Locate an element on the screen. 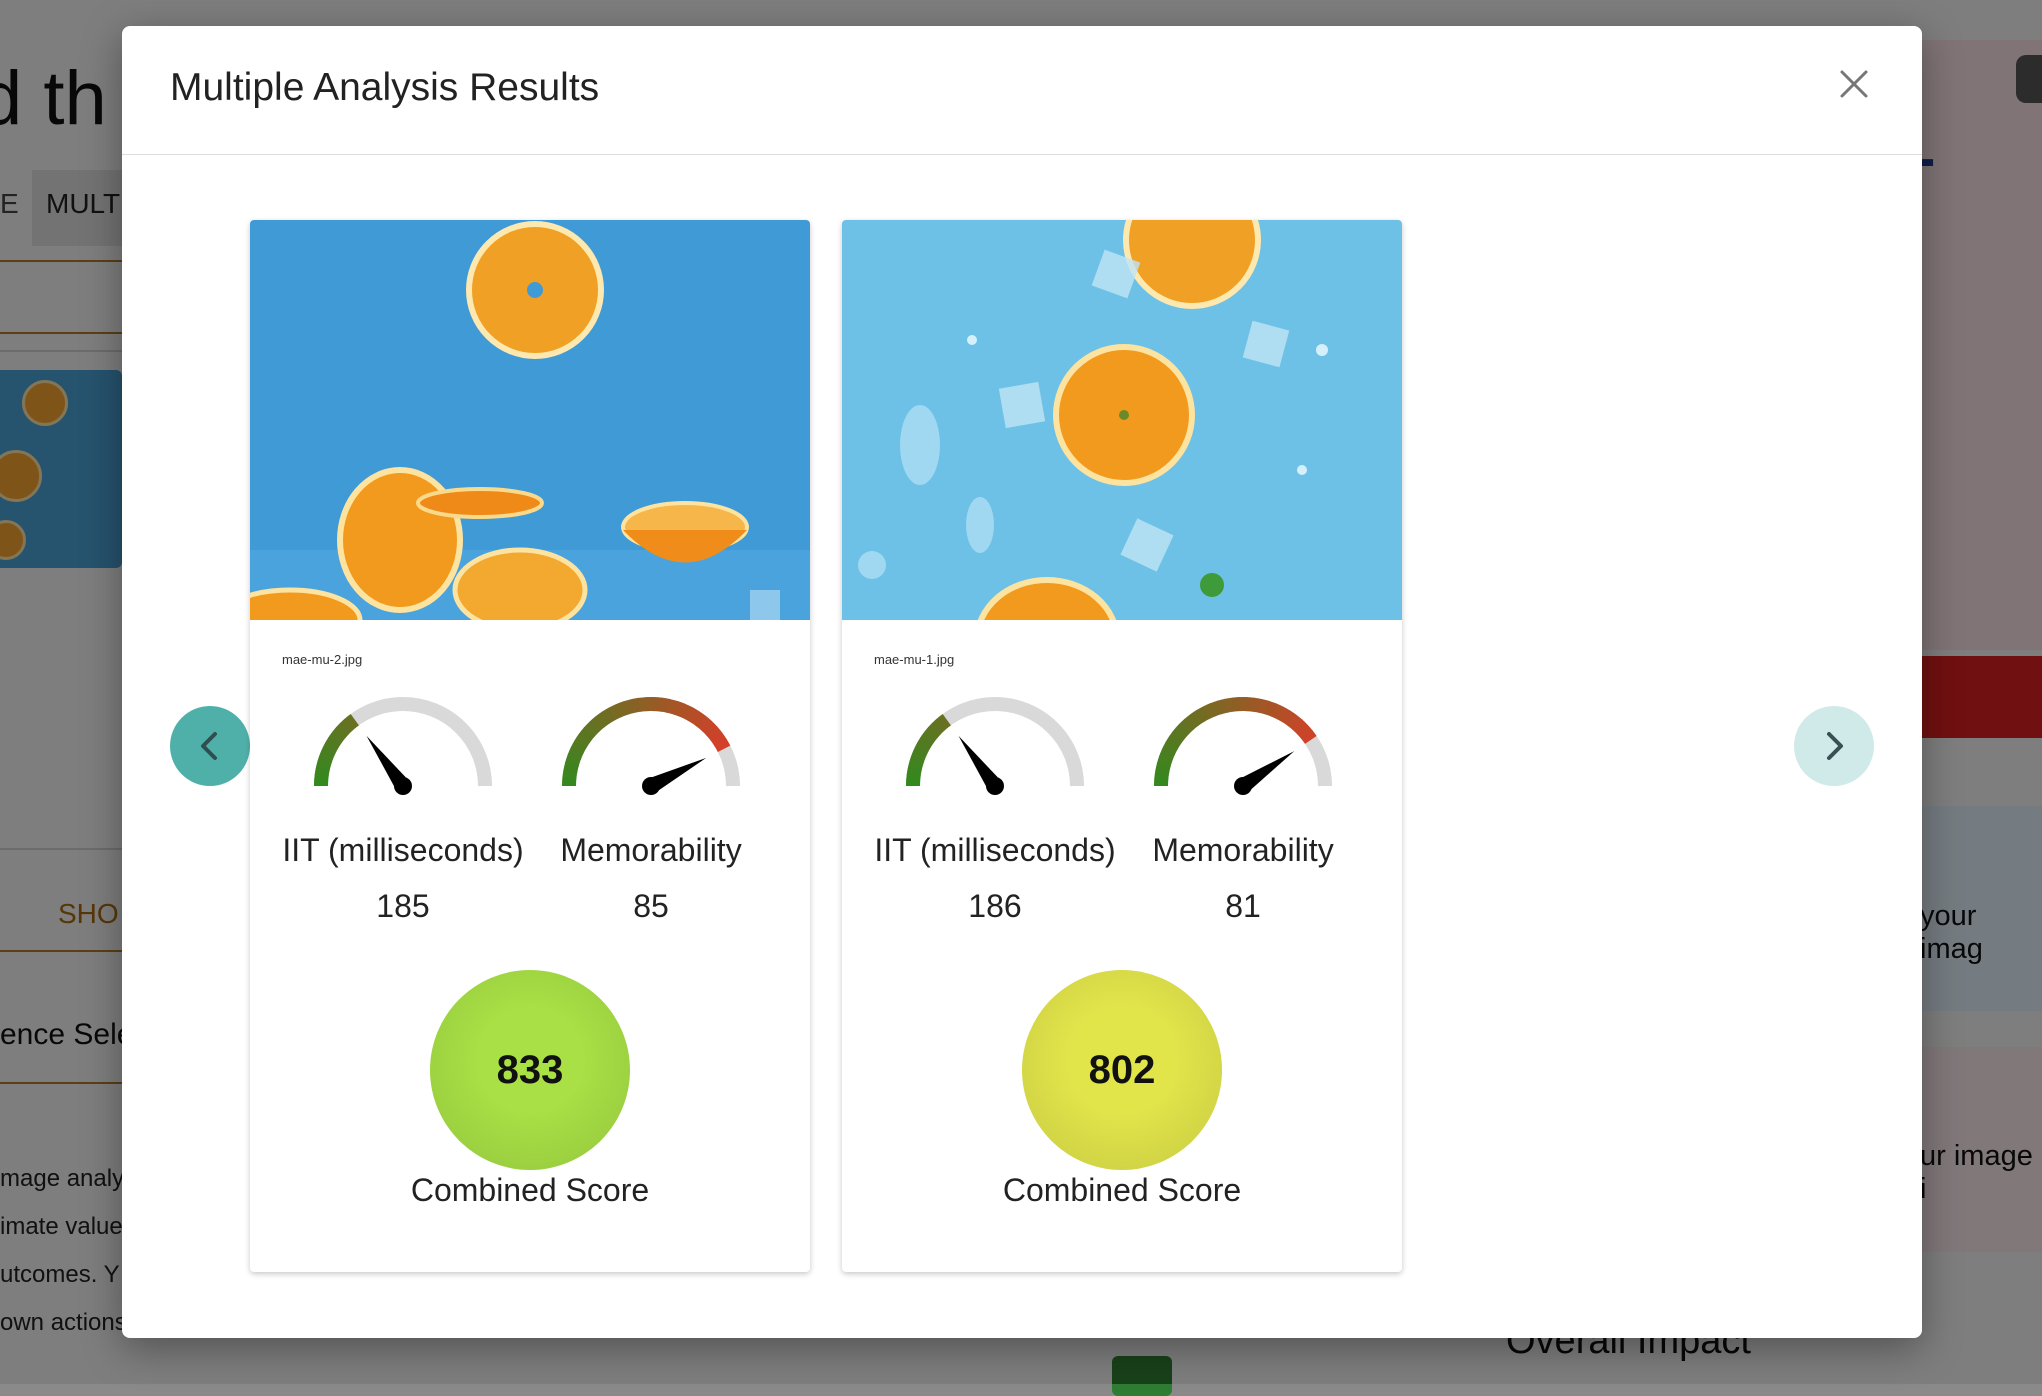  result-filename: mae-mu-1.jpg is located at coordinates (914, 659).